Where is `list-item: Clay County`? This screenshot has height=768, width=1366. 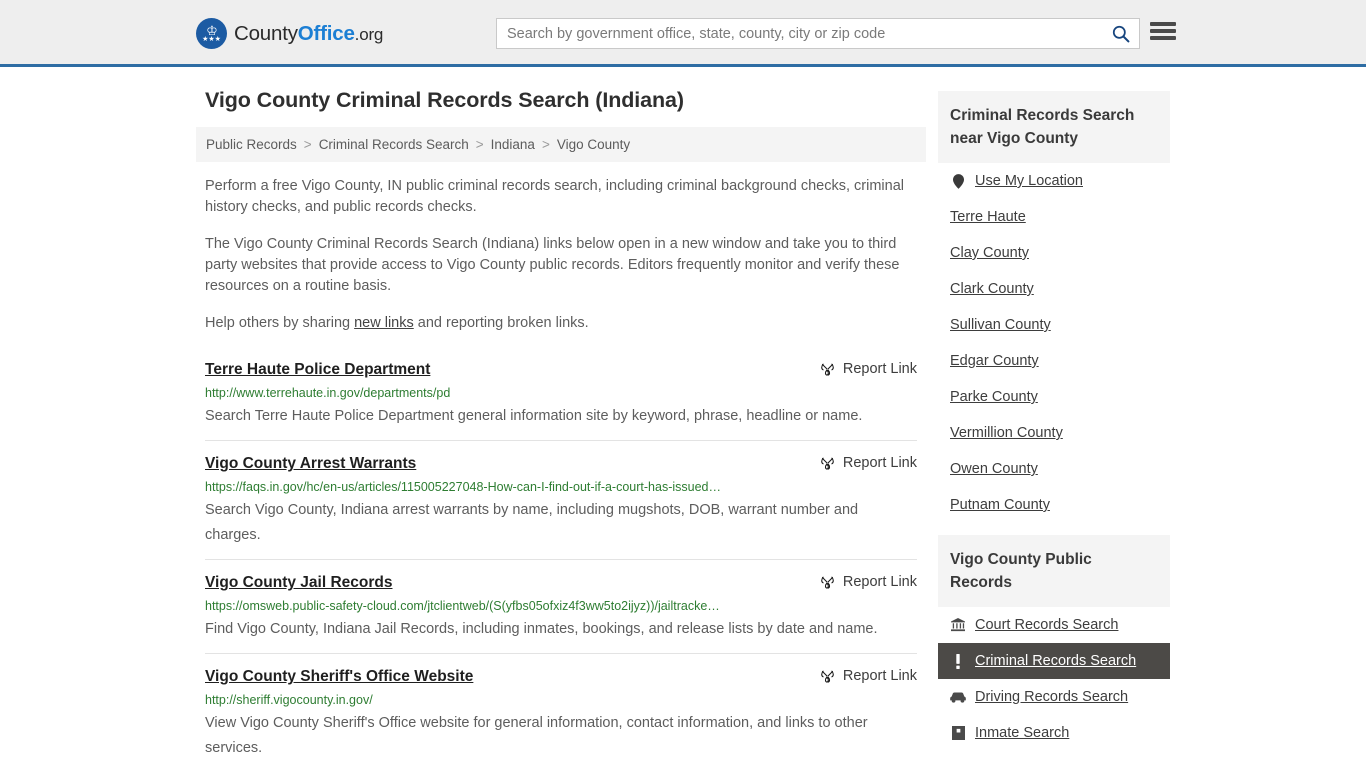 list-item: Clay County is located at coordinates (1054, 253).